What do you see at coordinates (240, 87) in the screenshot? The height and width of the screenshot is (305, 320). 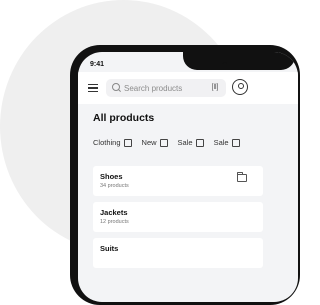 I see `account-icon` at bounding box center [240, 87].